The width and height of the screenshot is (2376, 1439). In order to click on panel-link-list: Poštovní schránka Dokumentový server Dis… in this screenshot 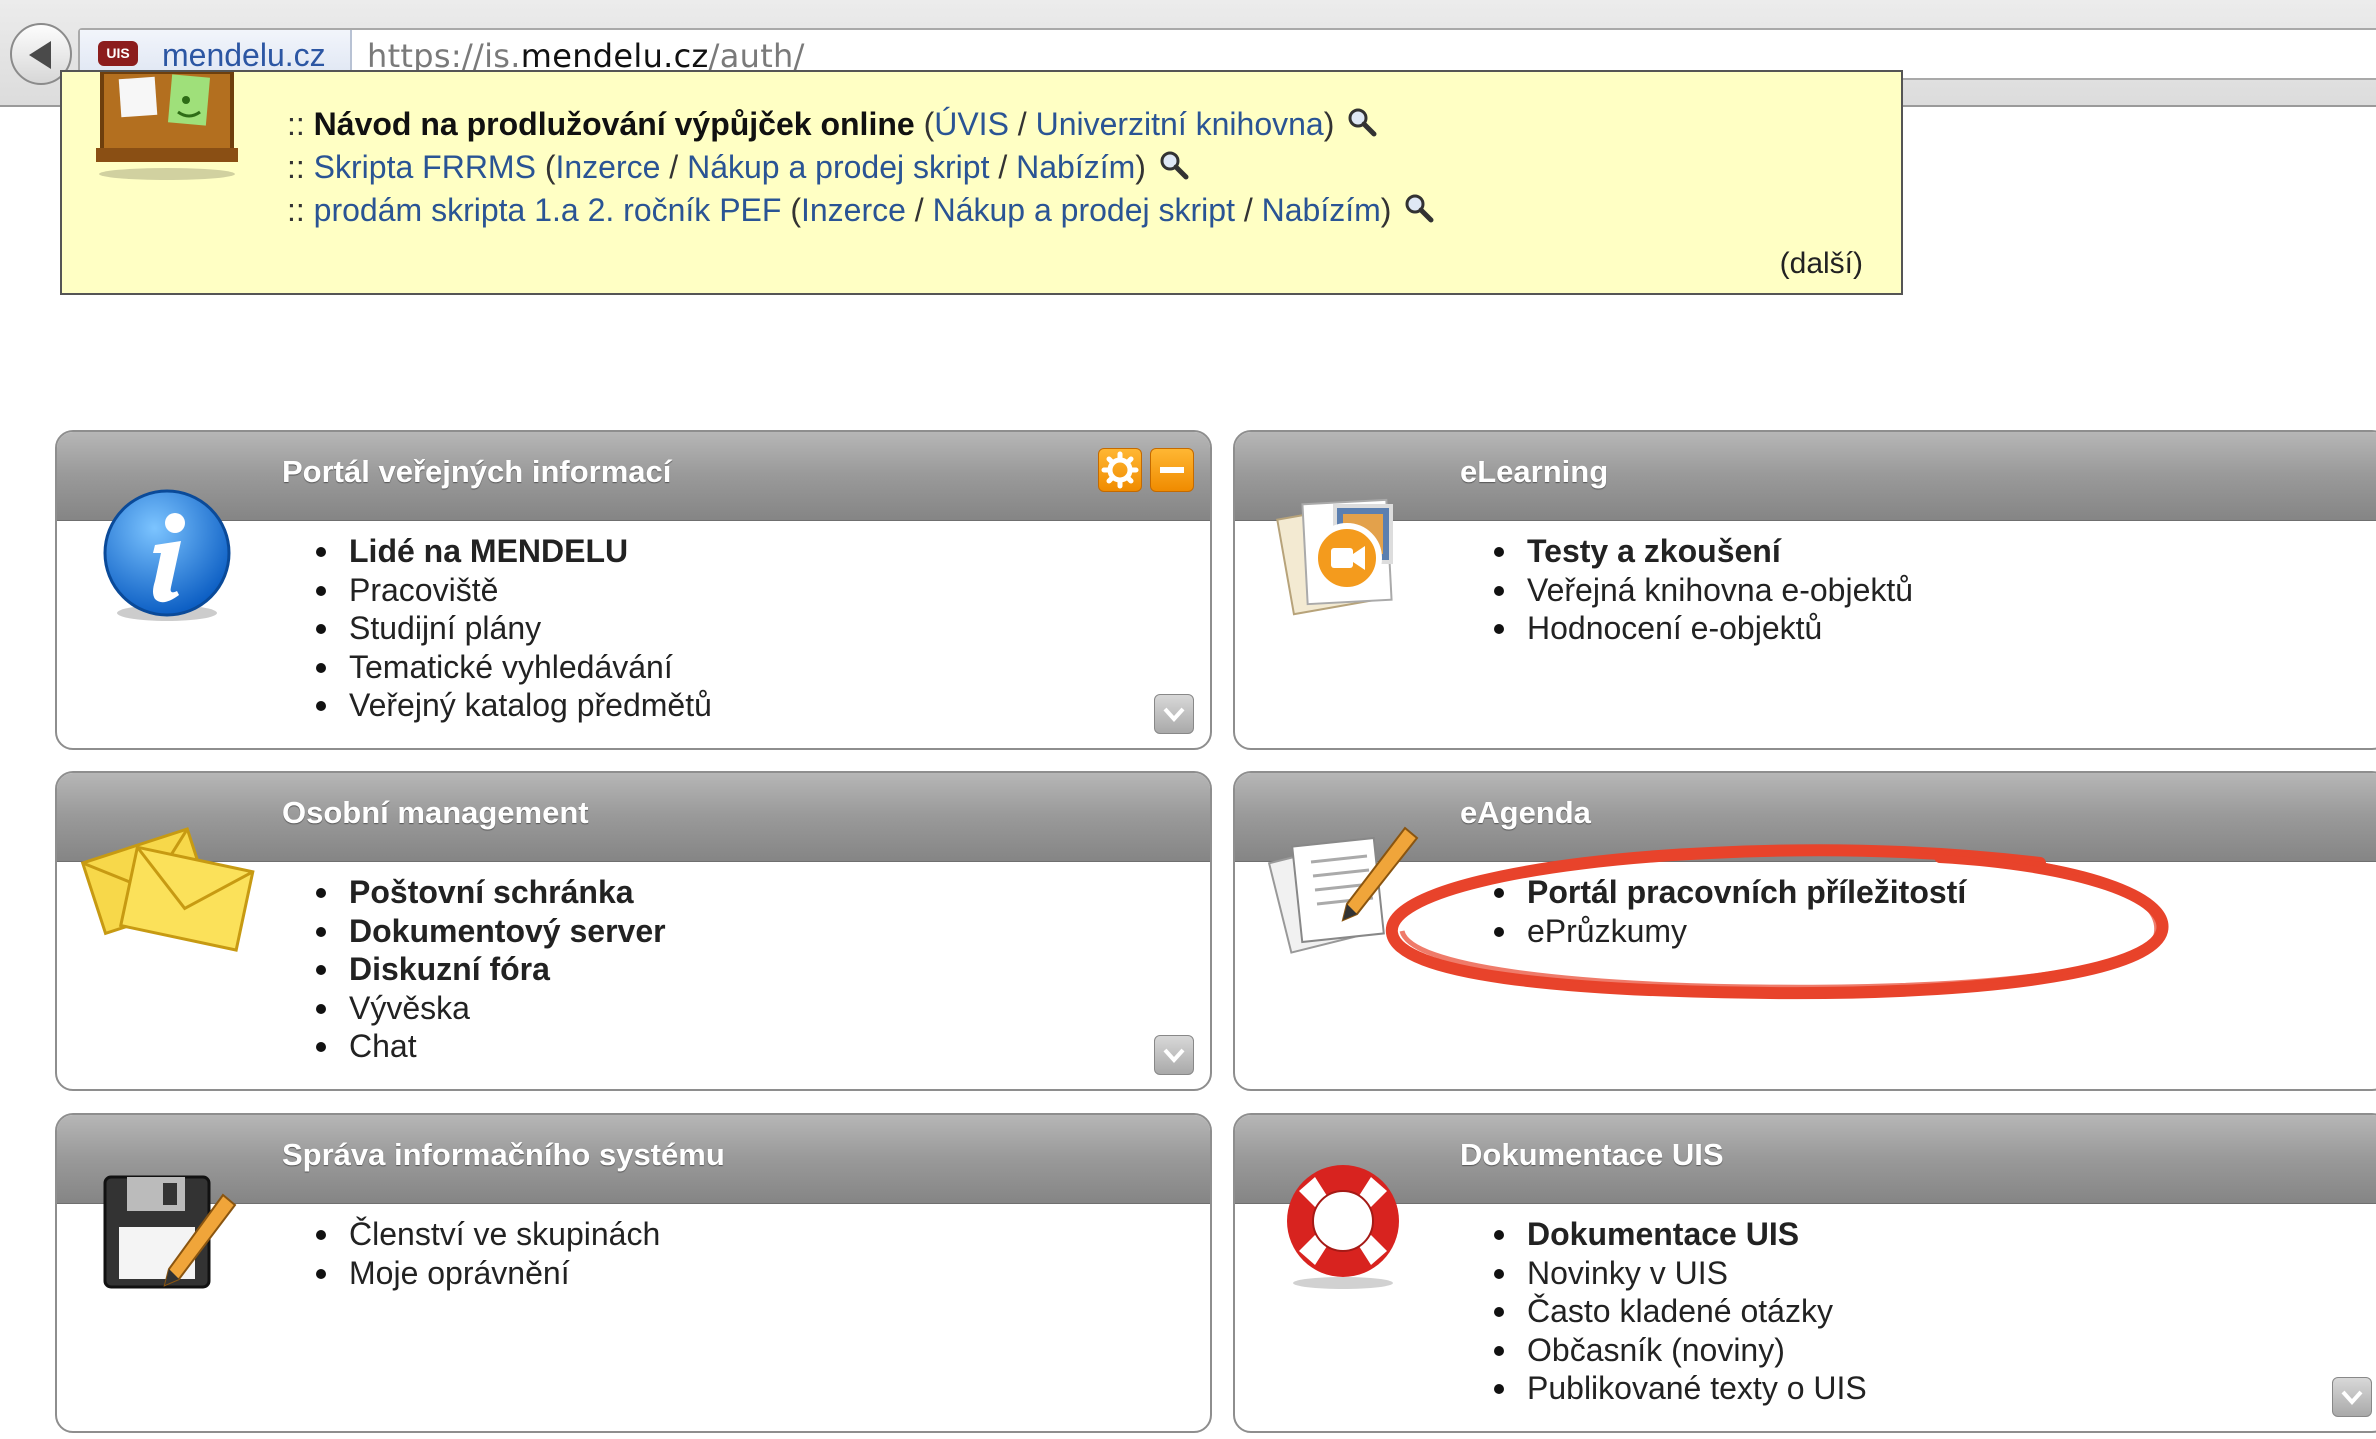, I will do `click(491, 969)`.